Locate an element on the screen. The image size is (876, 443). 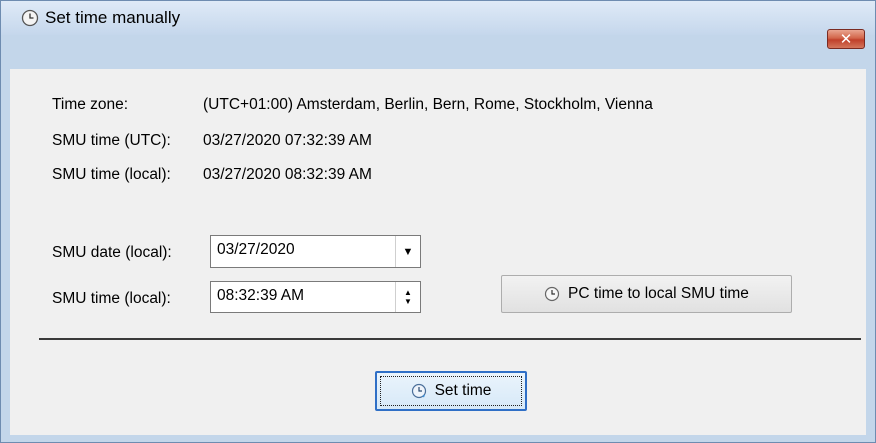
pc-time-button-label: PC time to local SMU time is located at coordinates (658, 293).